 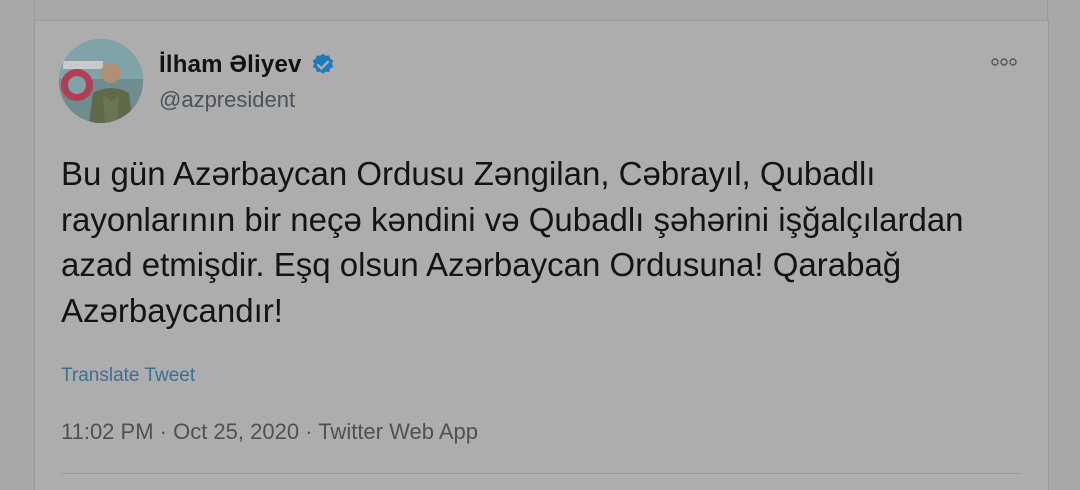 I want to click on timeline-border-right, so click(x=1047, y=10).